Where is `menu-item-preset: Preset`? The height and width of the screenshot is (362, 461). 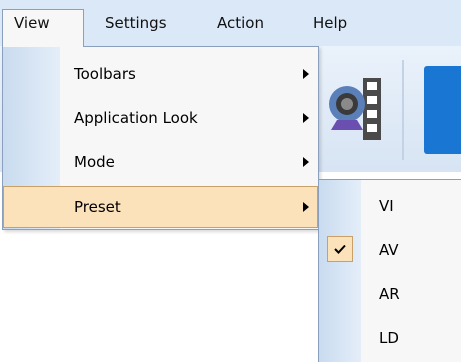
menu-item-preset: Preset is located at coordinates (160, 207).